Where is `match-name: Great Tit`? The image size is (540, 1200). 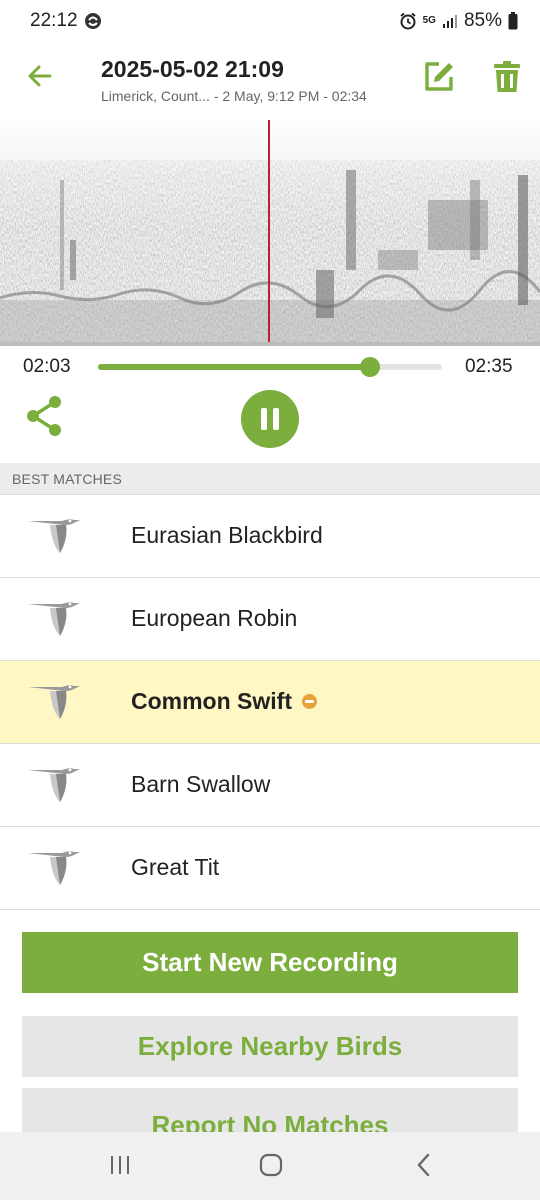
match-name: Great Tit is located at coordinates (175, 867).